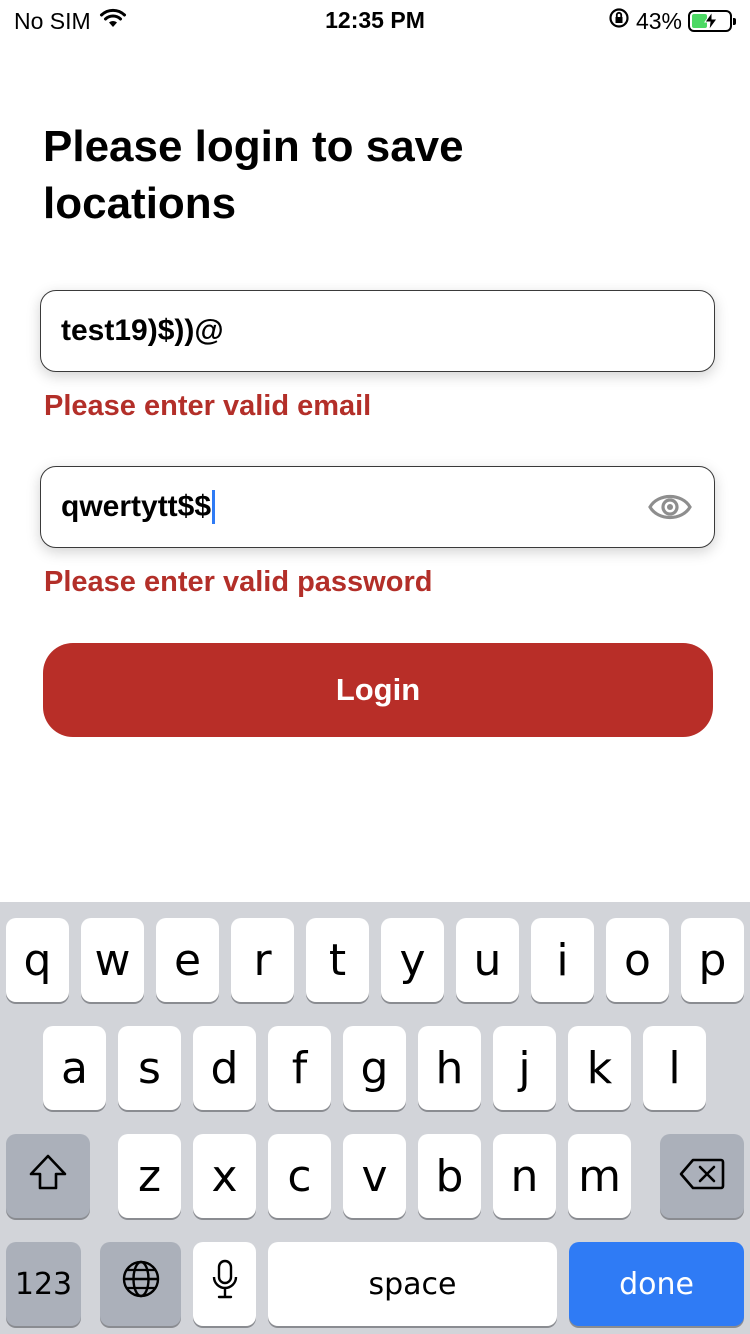 The image size is (750, 1334). What do you see at coordinates (637, 960) in the screenshot?
I see `key-o: o` at bounding box center [637, 960].